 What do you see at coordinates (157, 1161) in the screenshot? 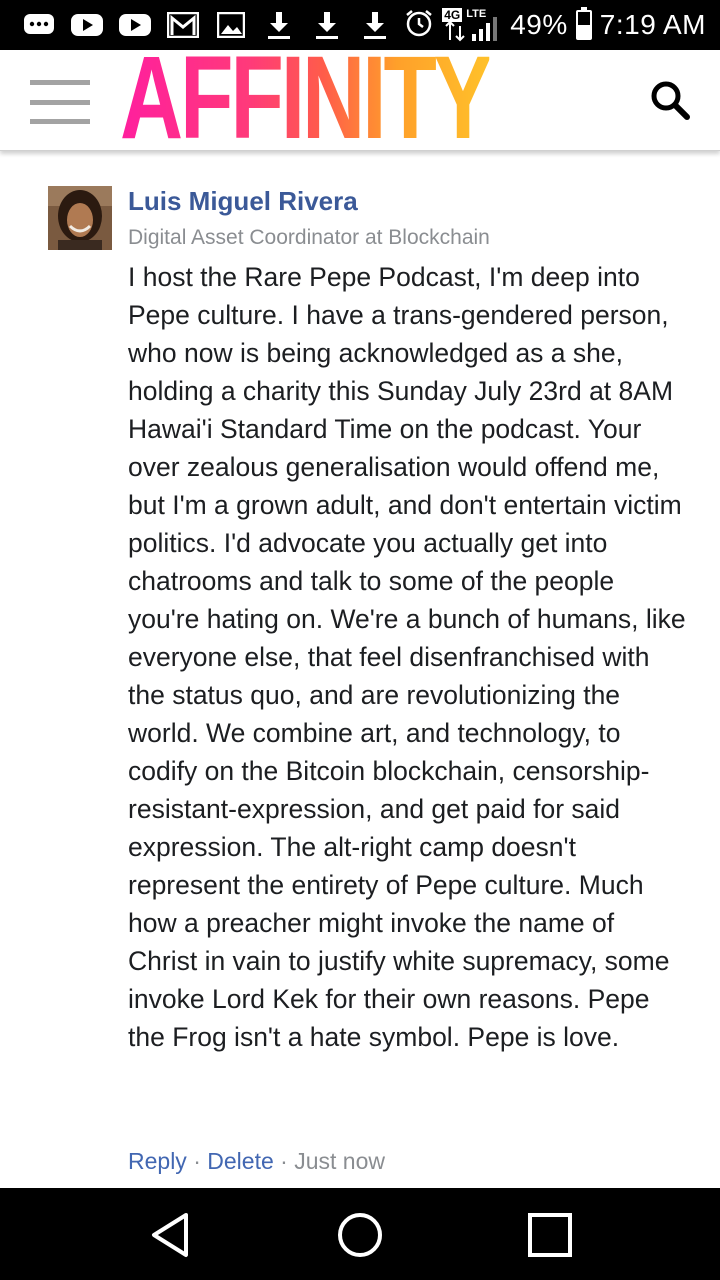
I see `reply-link: Reply` at bounding box center [157, 1161].